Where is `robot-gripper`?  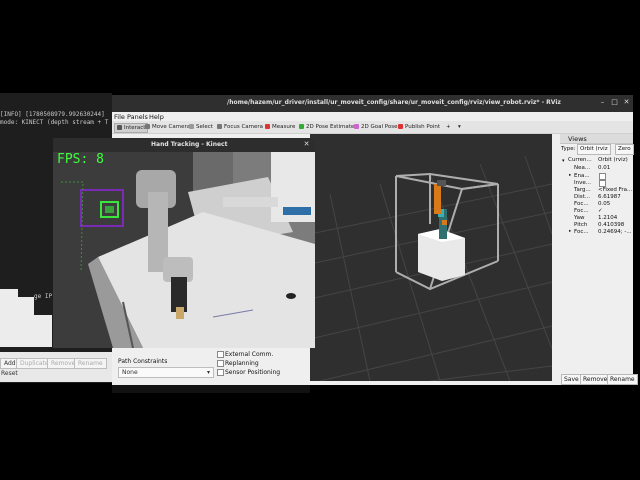
robot-gripper is located at coordinates (180, 313).